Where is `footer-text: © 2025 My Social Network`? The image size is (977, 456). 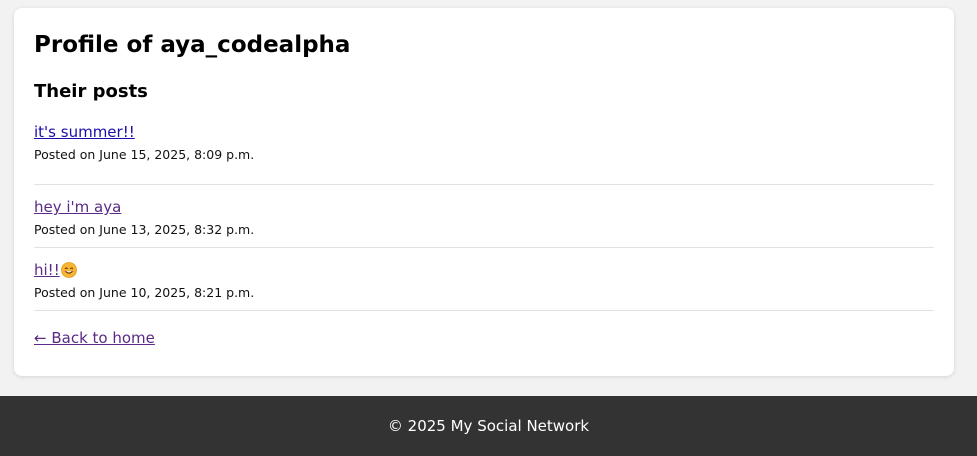 footer-text: © 2025 My Social Network is located at coordinates (488, 426).